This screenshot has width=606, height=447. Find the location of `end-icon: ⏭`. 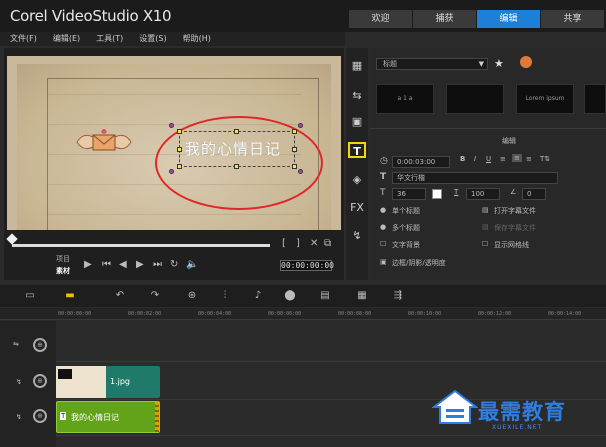

end-icon: ⏭ is located at coordinates (157, 264).